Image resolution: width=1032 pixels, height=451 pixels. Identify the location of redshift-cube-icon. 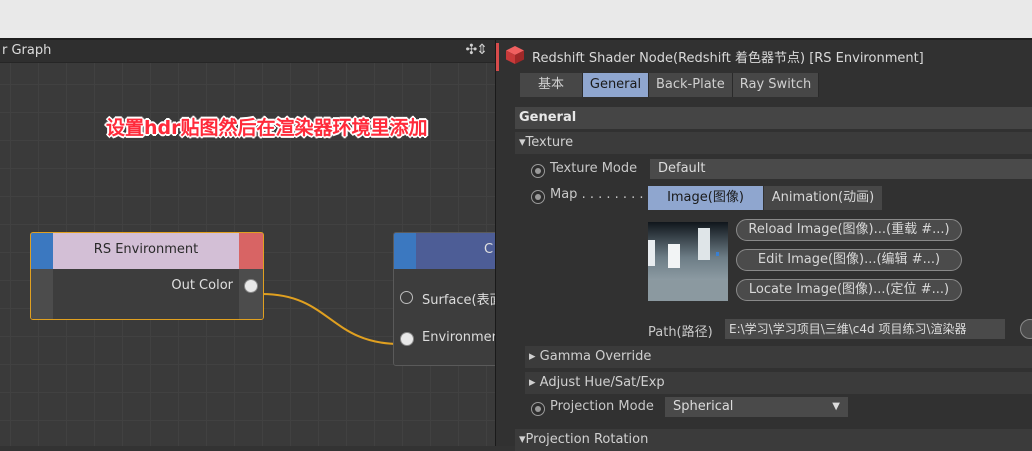
(515, 55).